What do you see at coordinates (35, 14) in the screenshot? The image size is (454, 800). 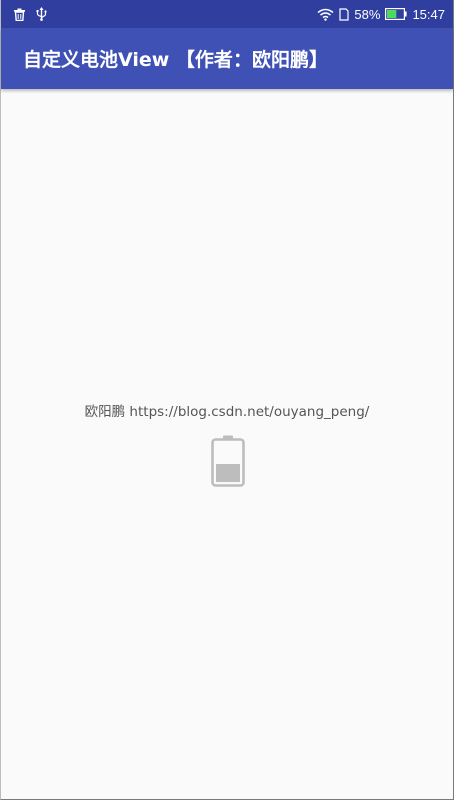 I see `status-bar-left` at bounding box center [35, 14].